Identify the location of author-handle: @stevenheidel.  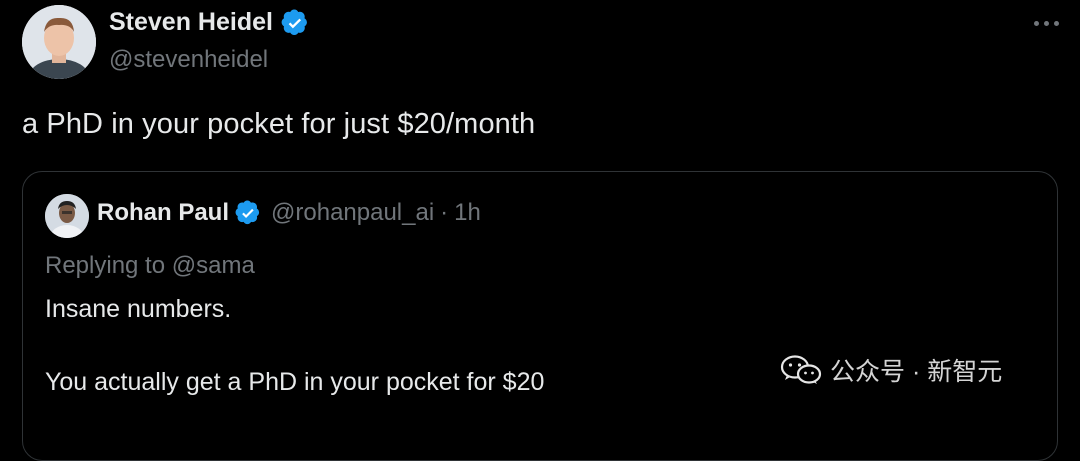
(188, 60).